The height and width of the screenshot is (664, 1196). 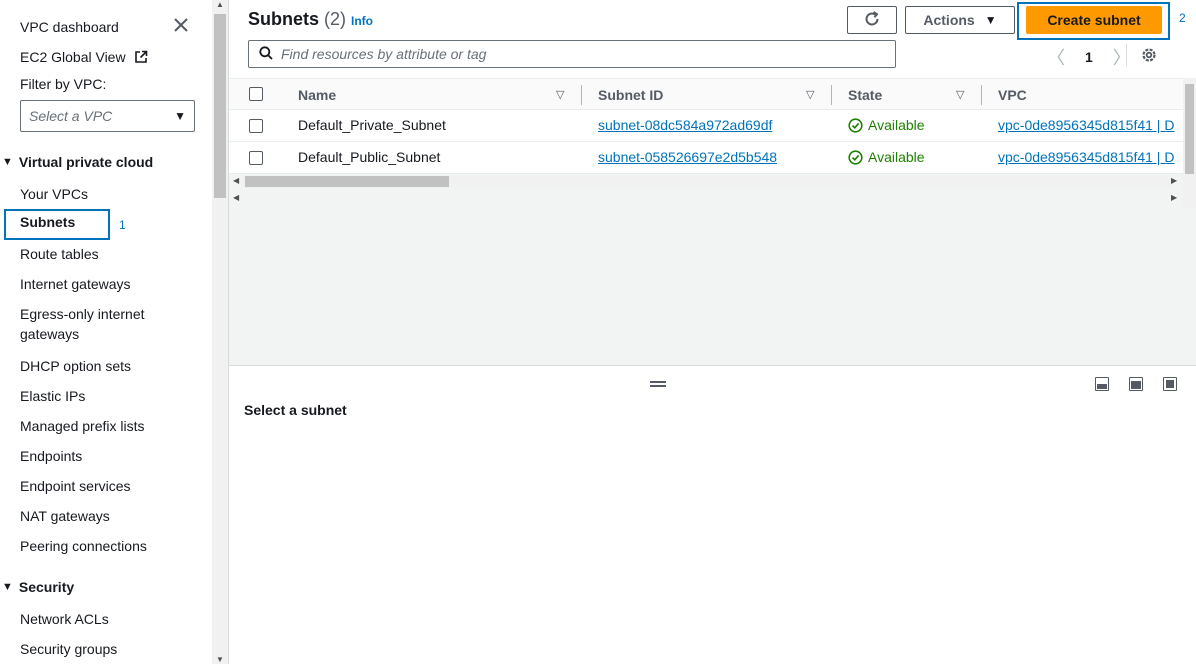 I want to click on refresh-button, so click(x=872, y=20).